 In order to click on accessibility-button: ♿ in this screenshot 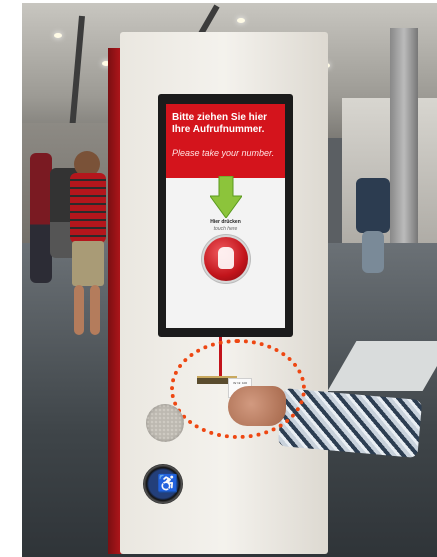, I will do `click(163, 484)`.